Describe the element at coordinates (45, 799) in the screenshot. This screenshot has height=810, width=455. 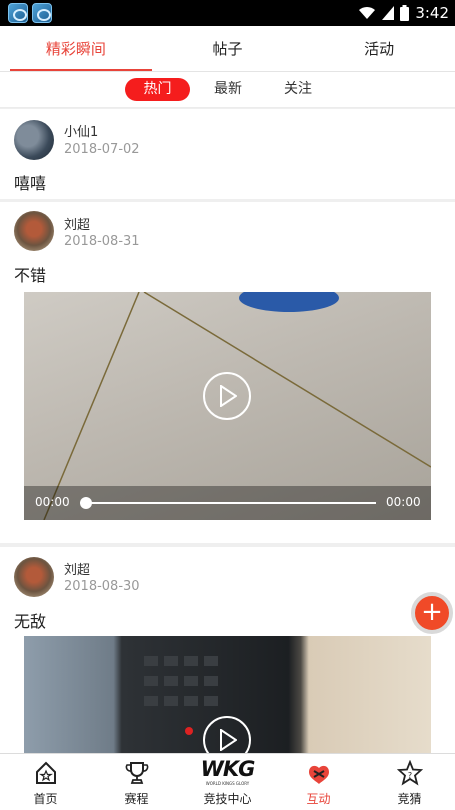
I see `nav-home-label: 首页` at that location.